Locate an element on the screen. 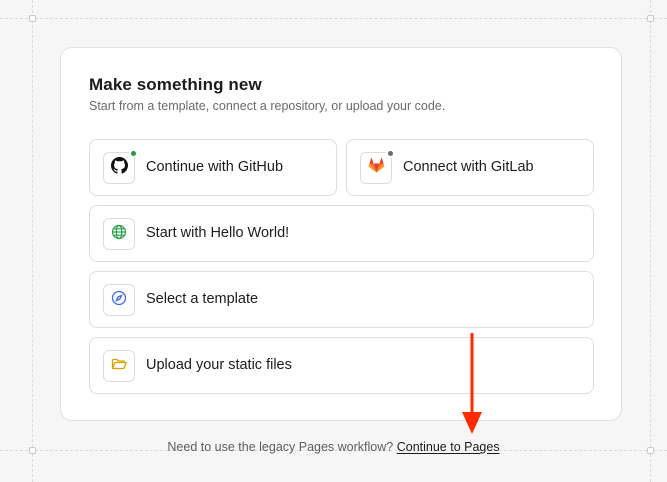 The height and width of the screenshot is (482, 667). connect-with-gitlab-button: Connect with GitLab is located at coordinates (470, 167).